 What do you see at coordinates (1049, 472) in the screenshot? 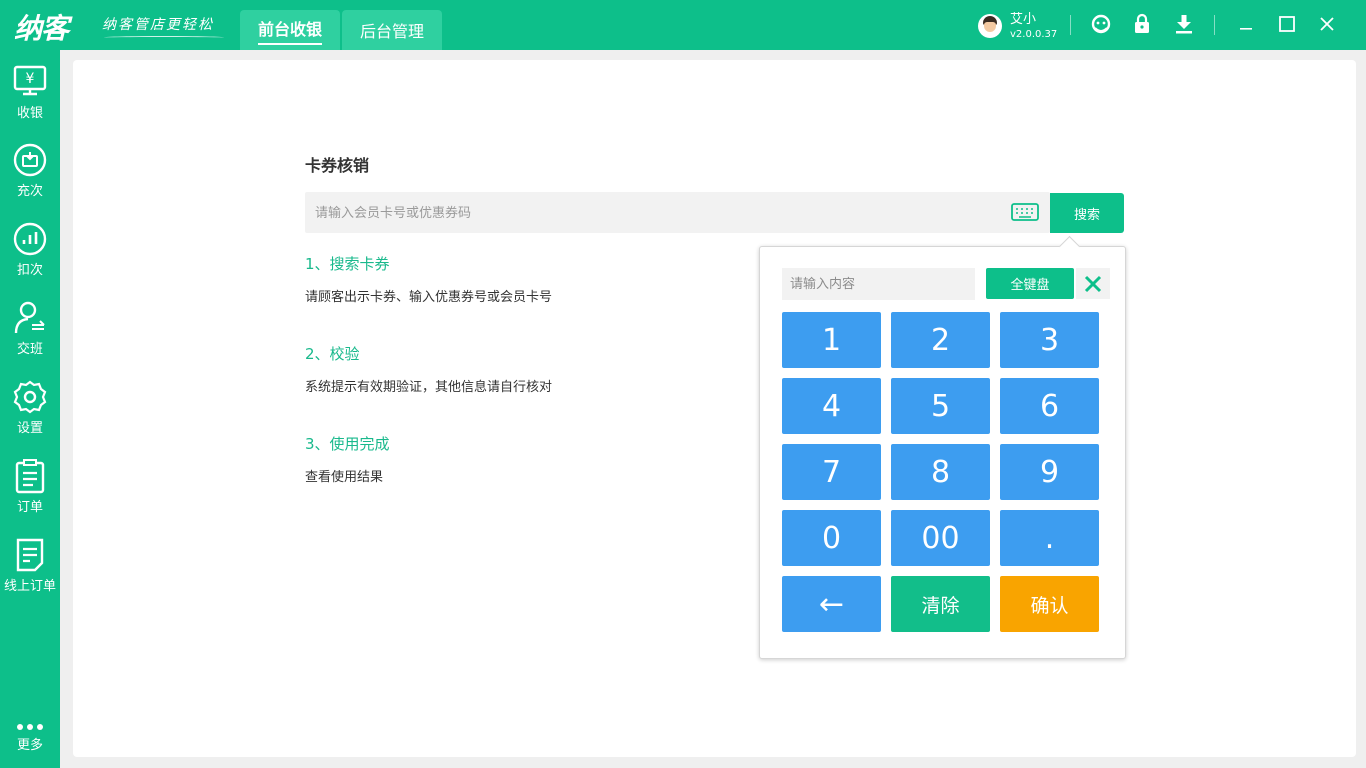
I see `key-9: 9` at bounding box center [1049, 472].